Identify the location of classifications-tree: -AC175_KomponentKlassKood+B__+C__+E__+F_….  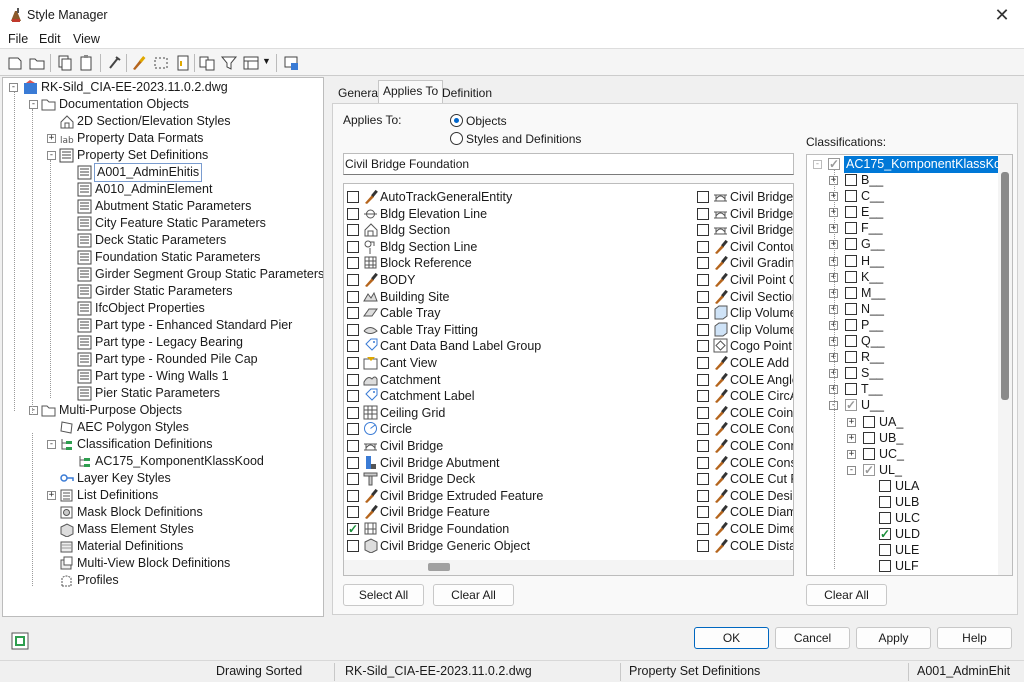
(909, 365).